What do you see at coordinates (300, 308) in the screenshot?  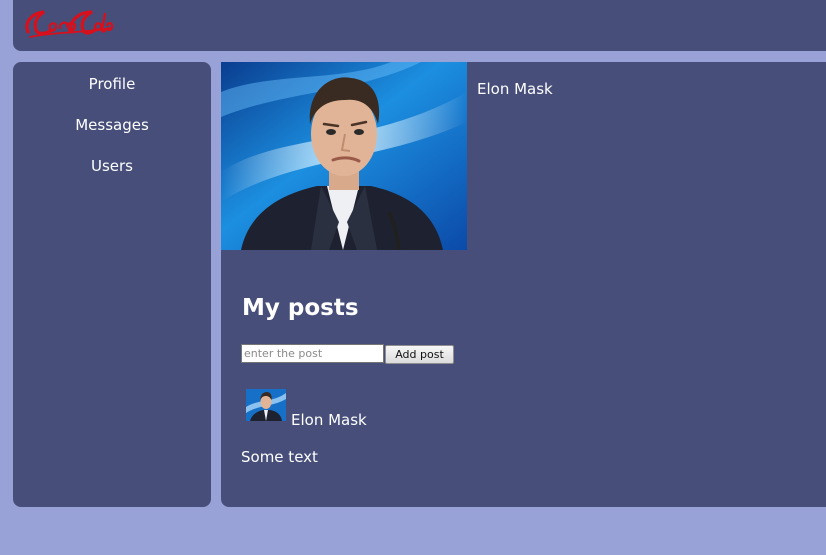 I see `posts-title: My posts` at bounding box center [300, 308].